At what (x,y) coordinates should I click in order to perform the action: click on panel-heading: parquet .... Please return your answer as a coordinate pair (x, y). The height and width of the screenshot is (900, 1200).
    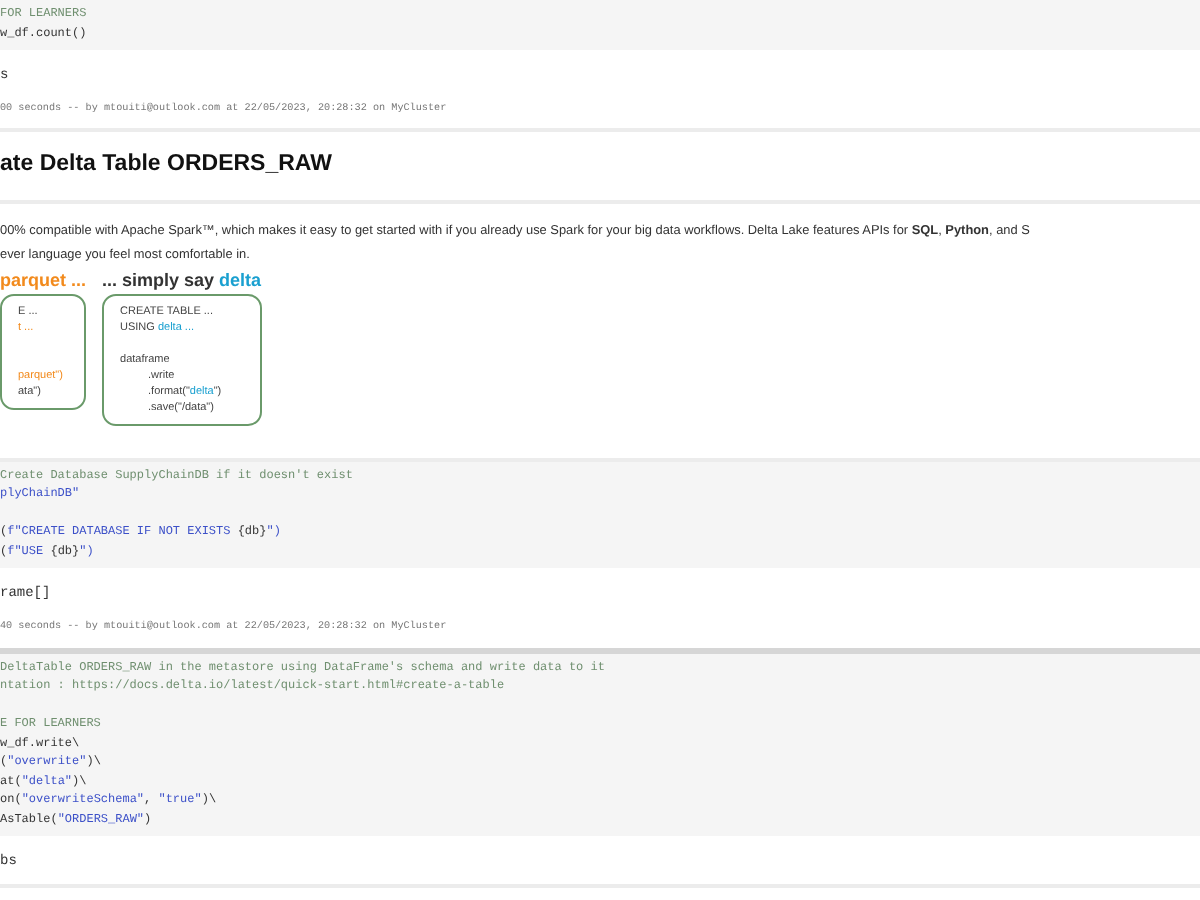
    Looking at the image, I should click on (43, 280).